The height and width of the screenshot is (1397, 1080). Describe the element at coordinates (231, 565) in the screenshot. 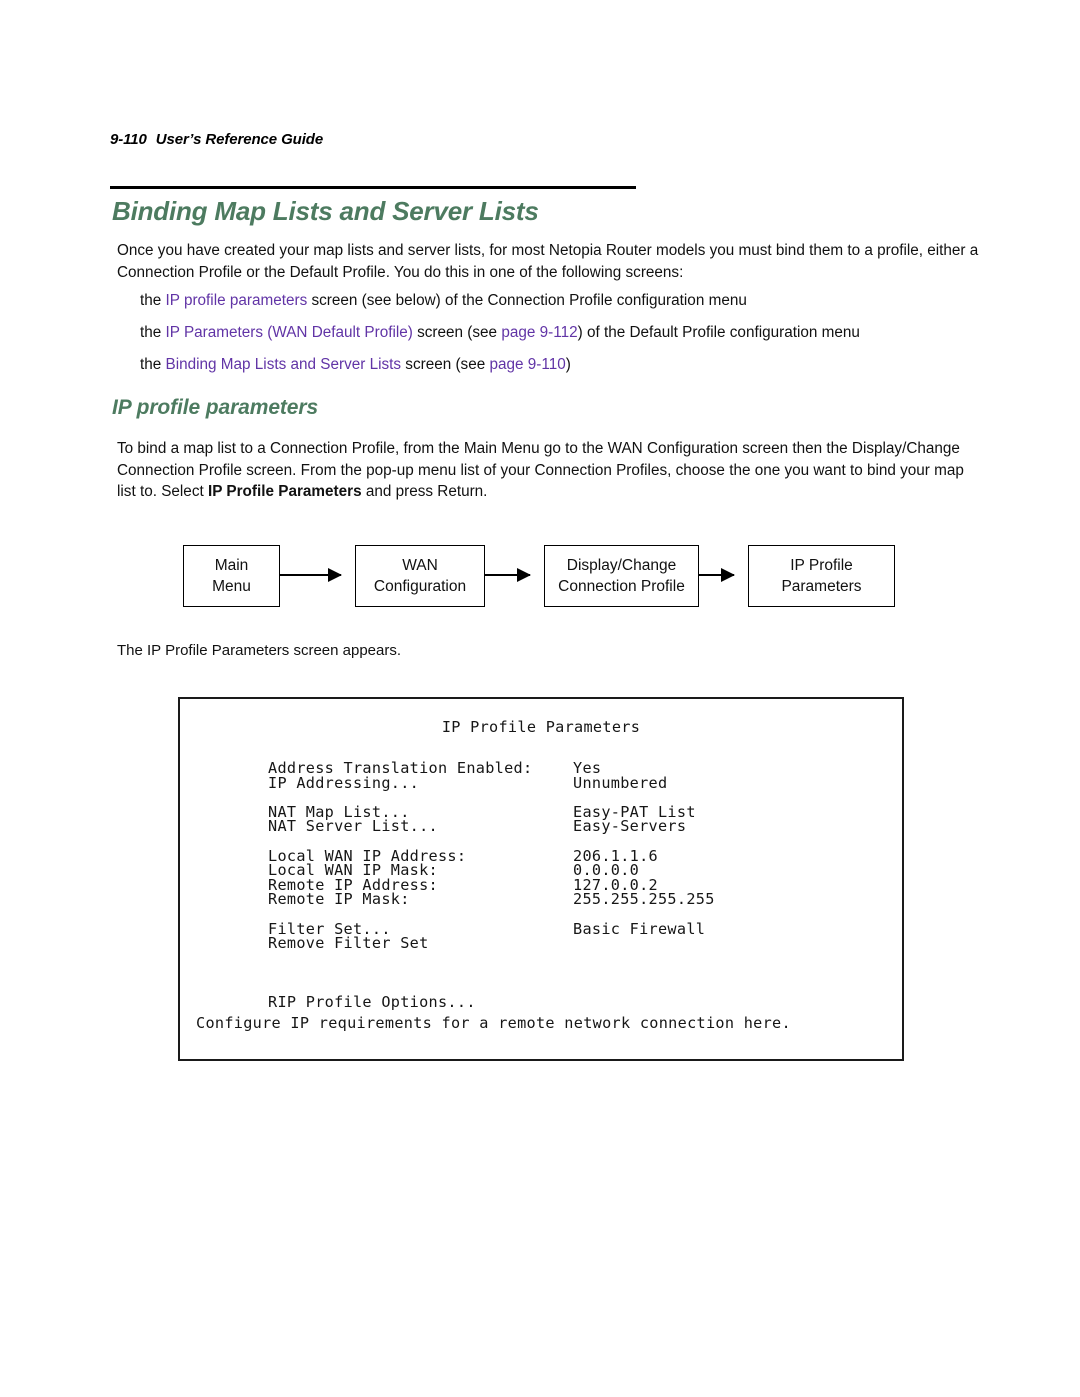

I see `flow-box-1-line1: Main` at that location.